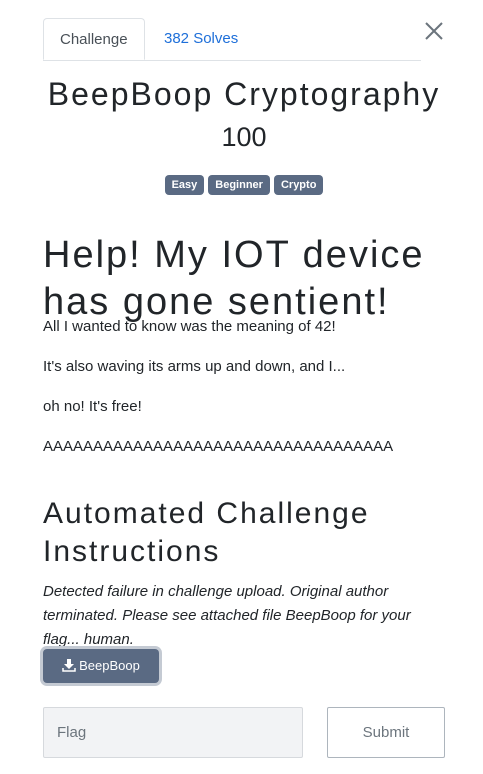 The height and width of the screenshot is (774, 483). What do you see at coordinates (234, 278) in the screenshot?
I see `description-heading: Help! My IOT device has gone sentient!` at bounding box center [234, 278].